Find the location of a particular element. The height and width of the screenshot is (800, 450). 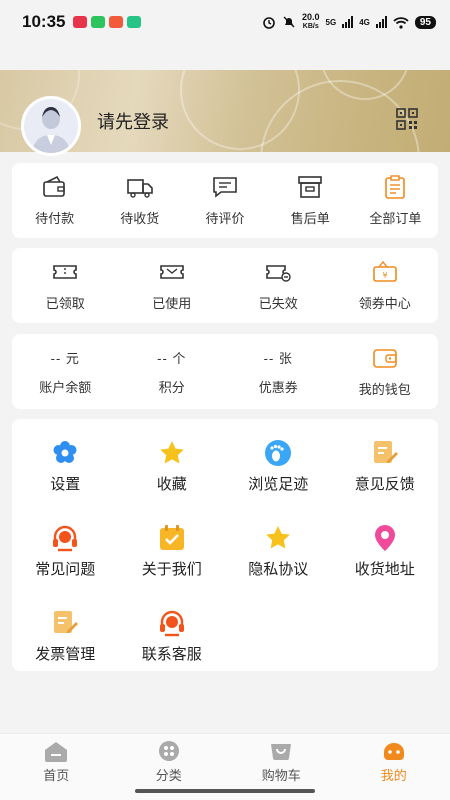

service-label: 收货地址 is located at coordinates (384, 569).